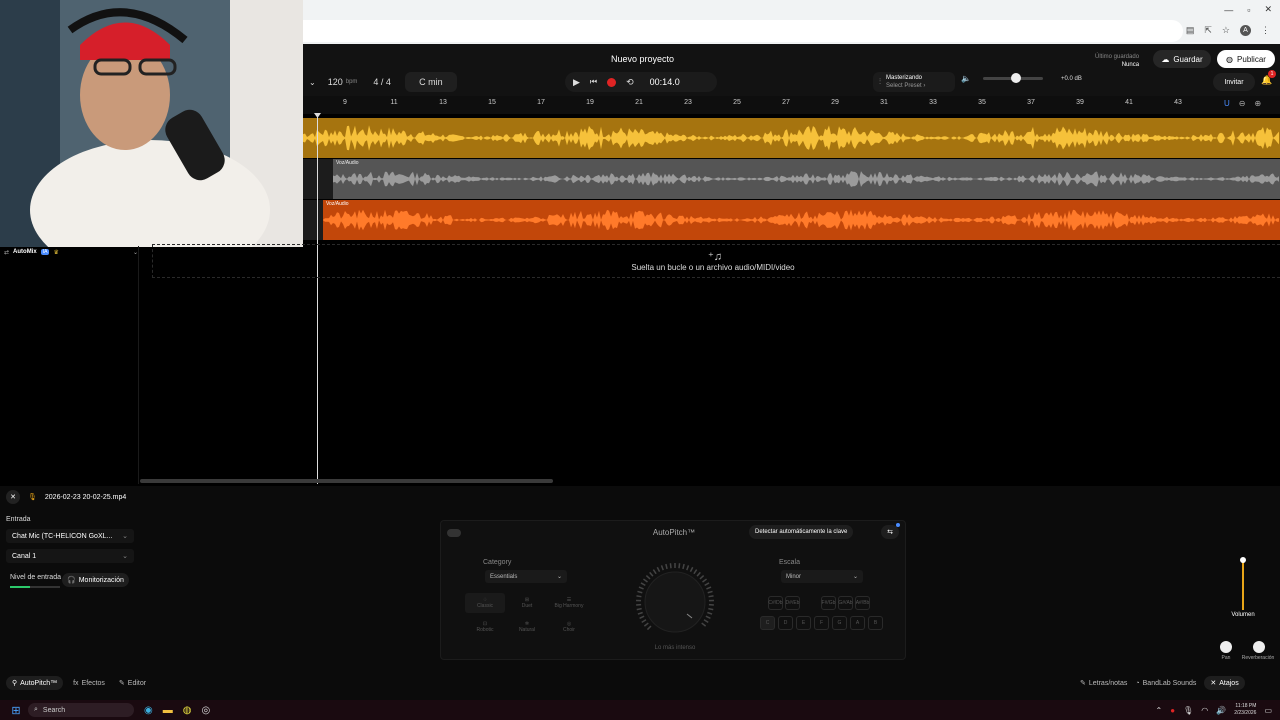  Describe the element at coordinates (70, 536) in the screenshot. I see `input-device-select: Chat Mic (TC-HELICON GoXL... ⌄` at that location.